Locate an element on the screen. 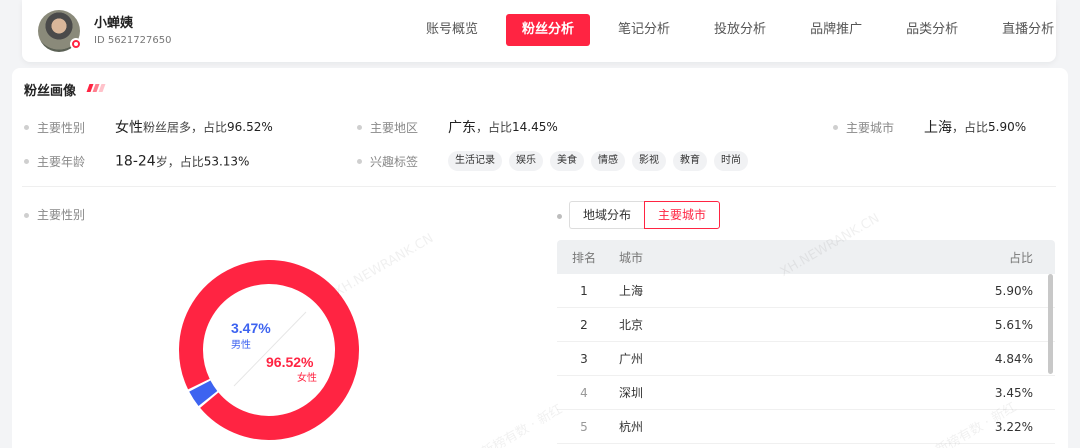  section-title: 粉丝画像 is located at coordinates (50, 91).